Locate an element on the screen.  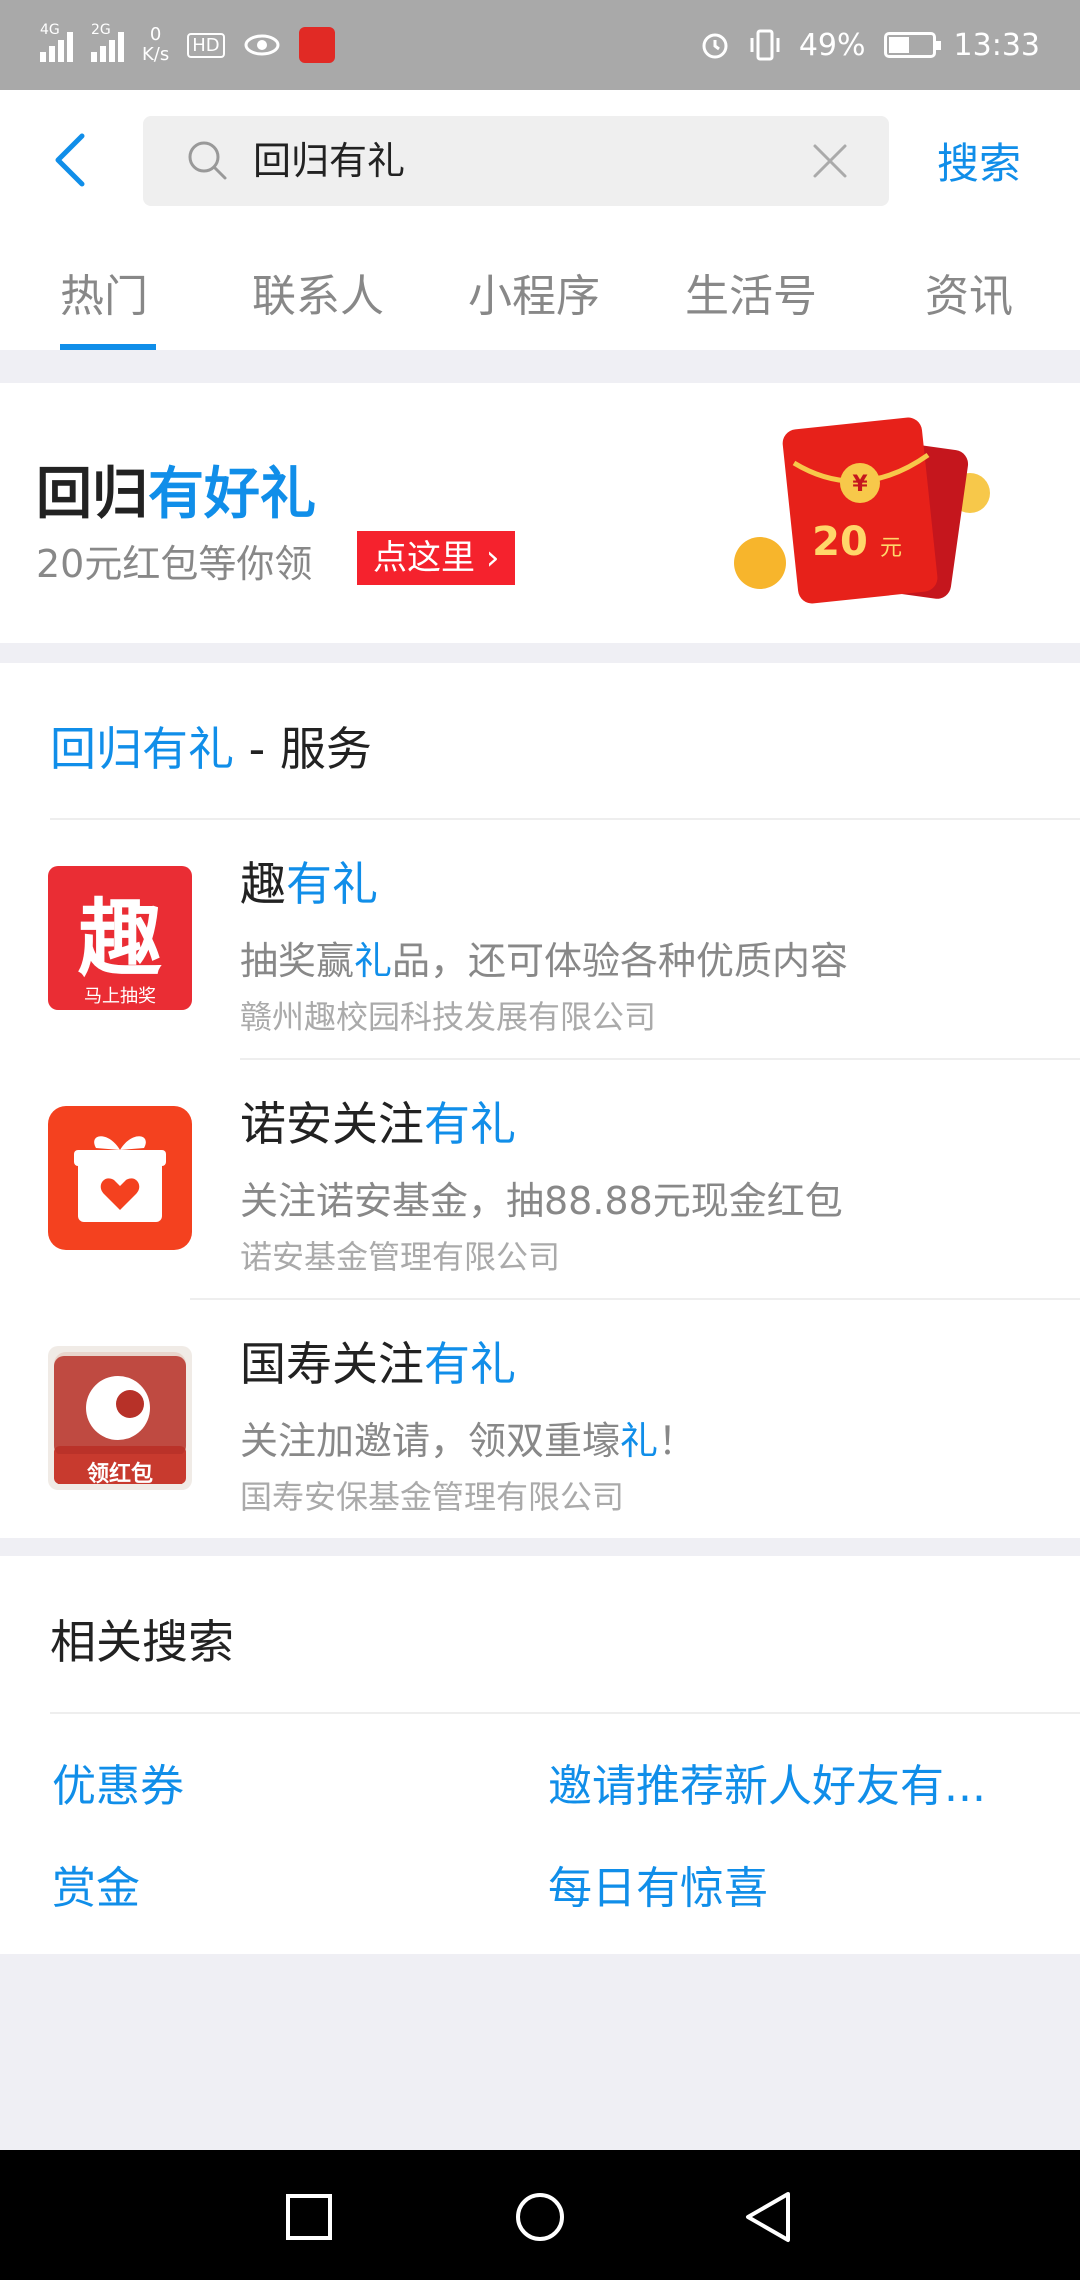
search-icon is located at coordinates (207, 160).